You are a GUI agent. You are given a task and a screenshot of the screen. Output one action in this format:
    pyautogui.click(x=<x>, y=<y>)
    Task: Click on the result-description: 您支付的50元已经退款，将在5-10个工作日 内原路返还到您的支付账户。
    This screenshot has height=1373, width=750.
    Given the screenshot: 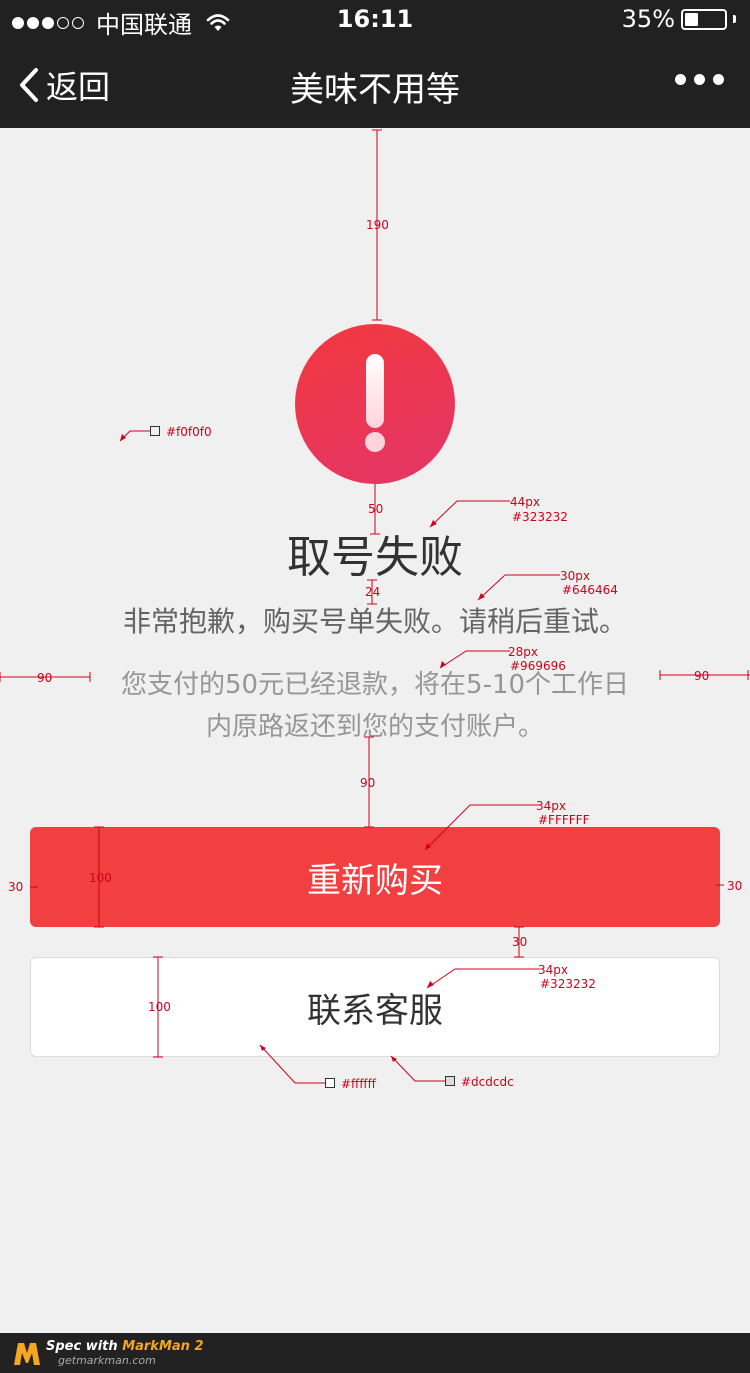 What is the action you would take?
    pyautogui.click(x=375, y=706)
    